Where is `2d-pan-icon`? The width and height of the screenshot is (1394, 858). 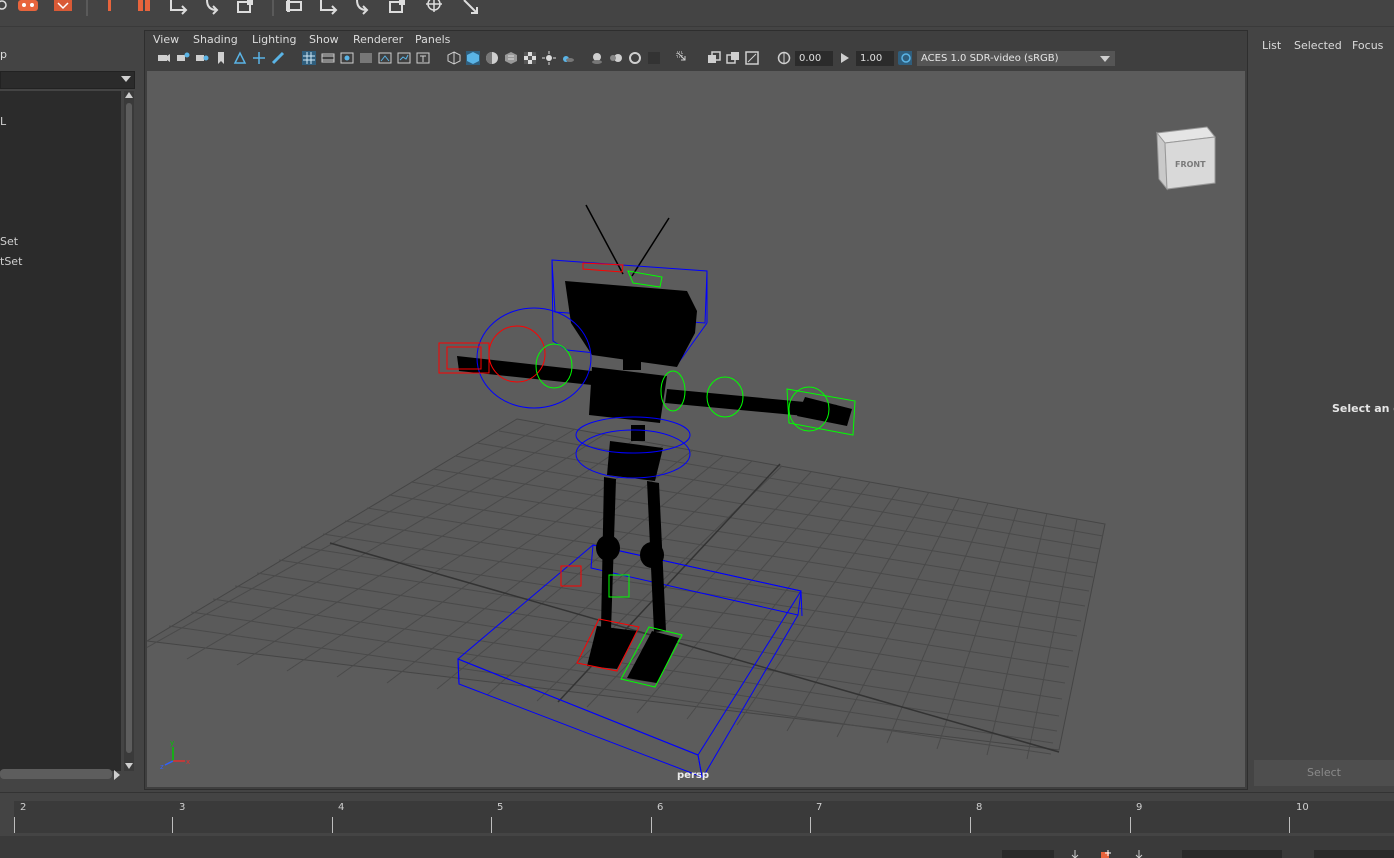 2d-pan-icon is located at coordinates (259, 58).